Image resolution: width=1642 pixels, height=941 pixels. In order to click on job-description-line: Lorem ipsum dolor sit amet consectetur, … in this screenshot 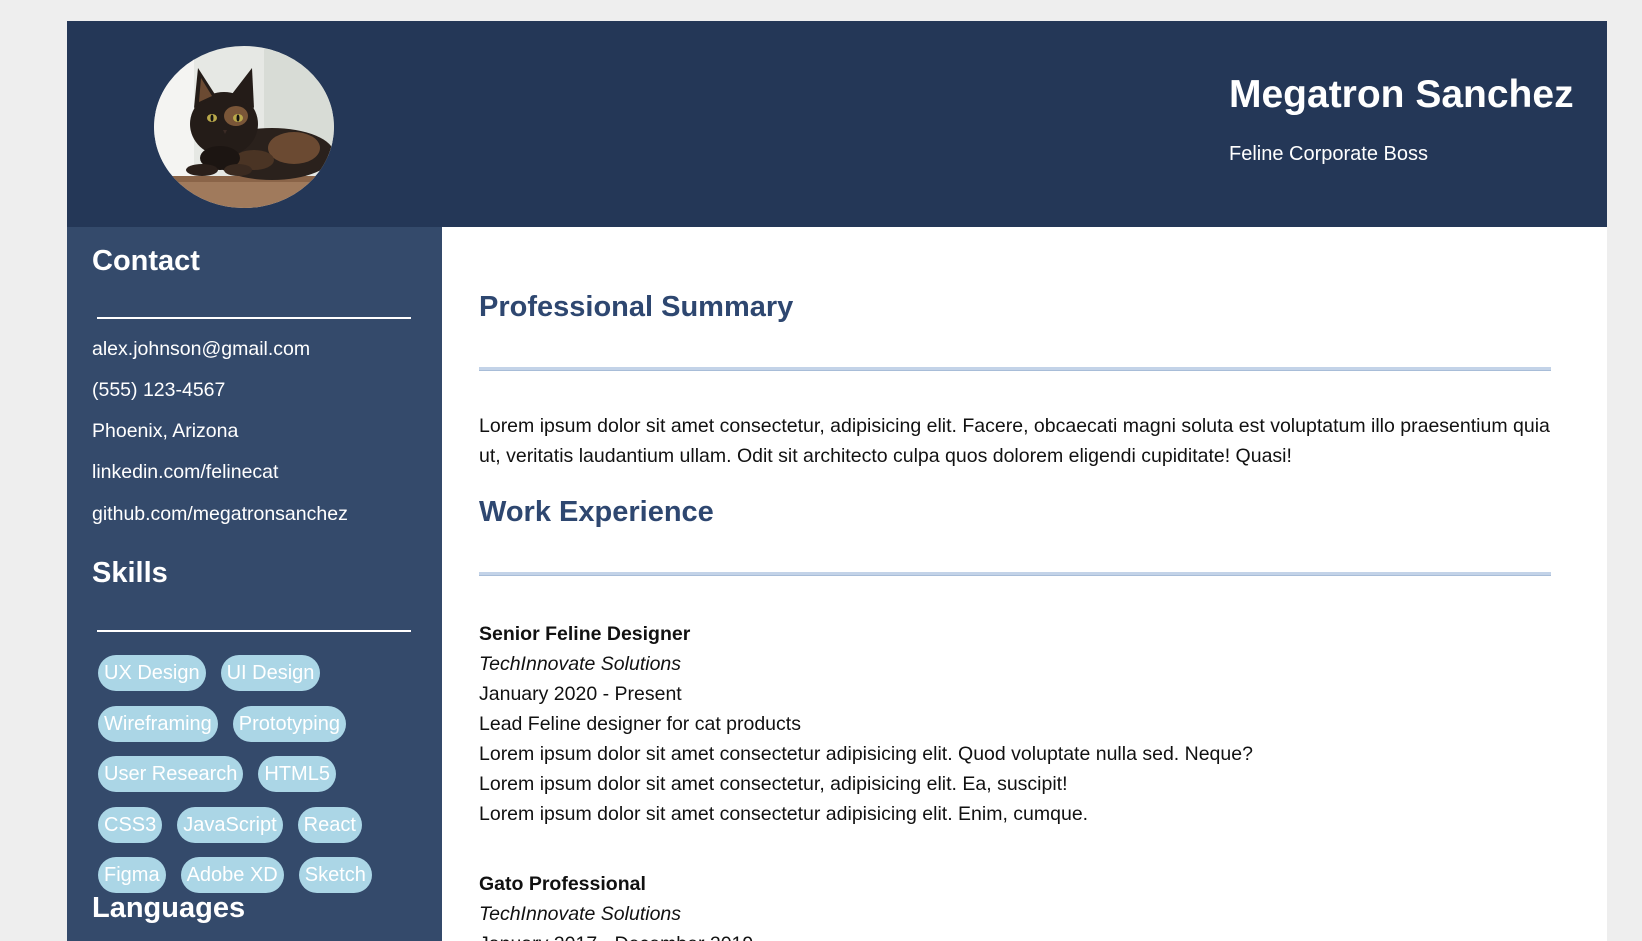, I will do `click(773, 784)`.